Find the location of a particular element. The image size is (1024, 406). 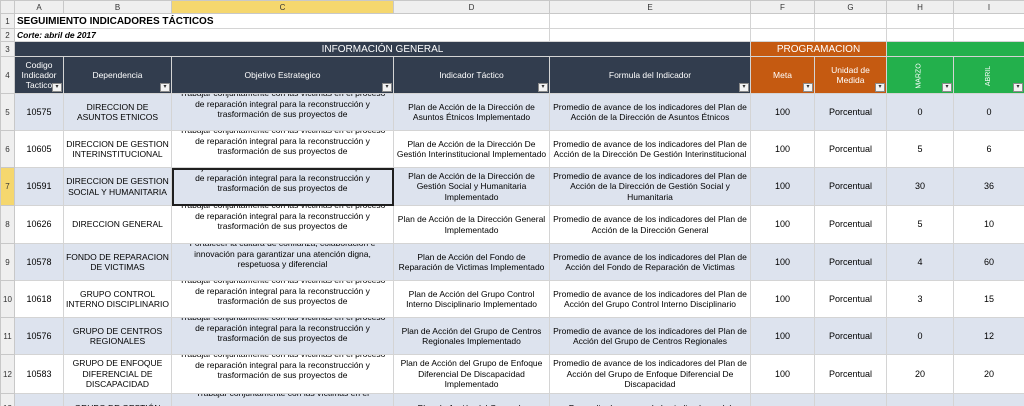

cell-codigo: 10626 is located at coordinates (39, 224).